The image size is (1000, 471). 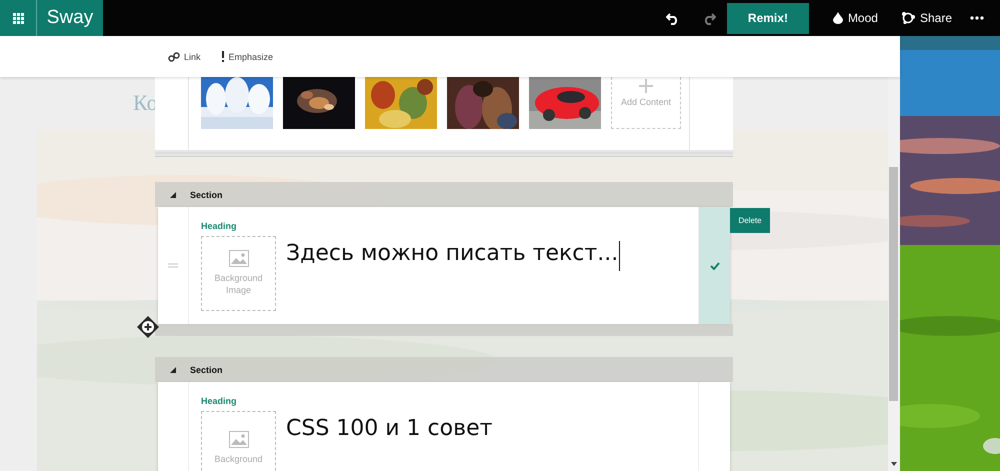 I want to click on check-icon, so click(x=715, y=266).